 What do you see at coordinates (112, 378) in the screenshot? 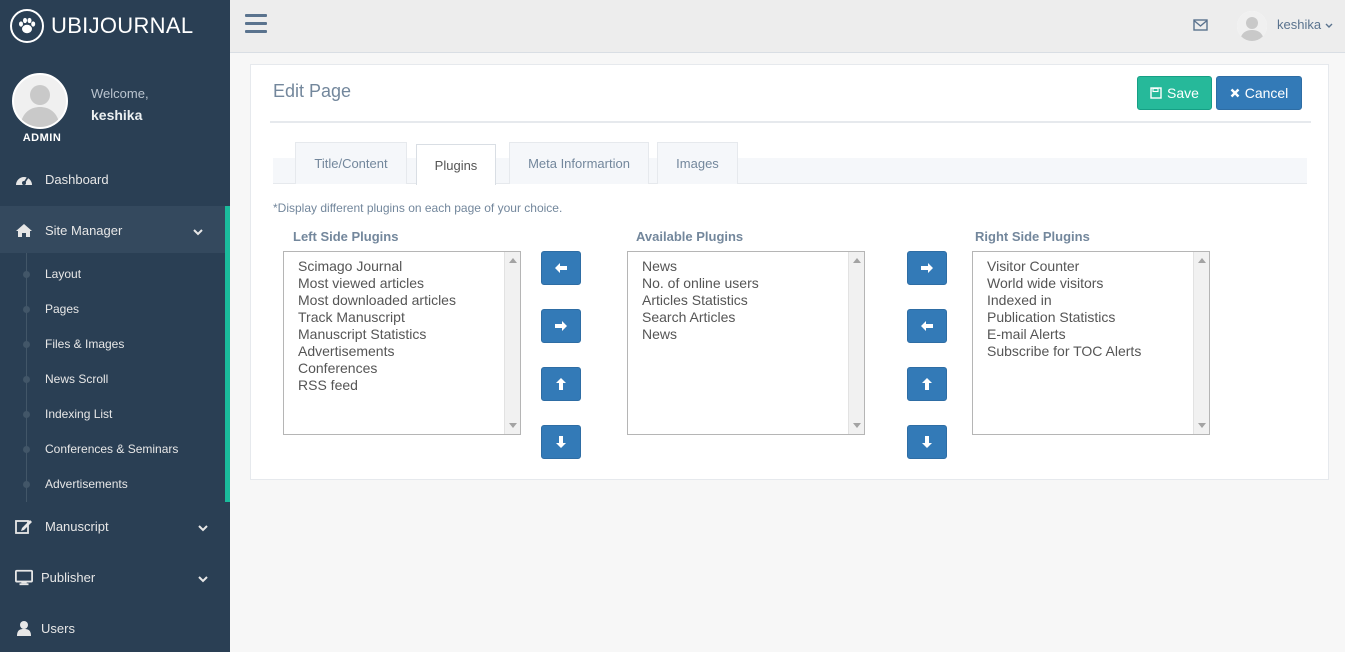
I see `sidebar-item-news-scroll: News Scroll` at bounding box center [112, 378].